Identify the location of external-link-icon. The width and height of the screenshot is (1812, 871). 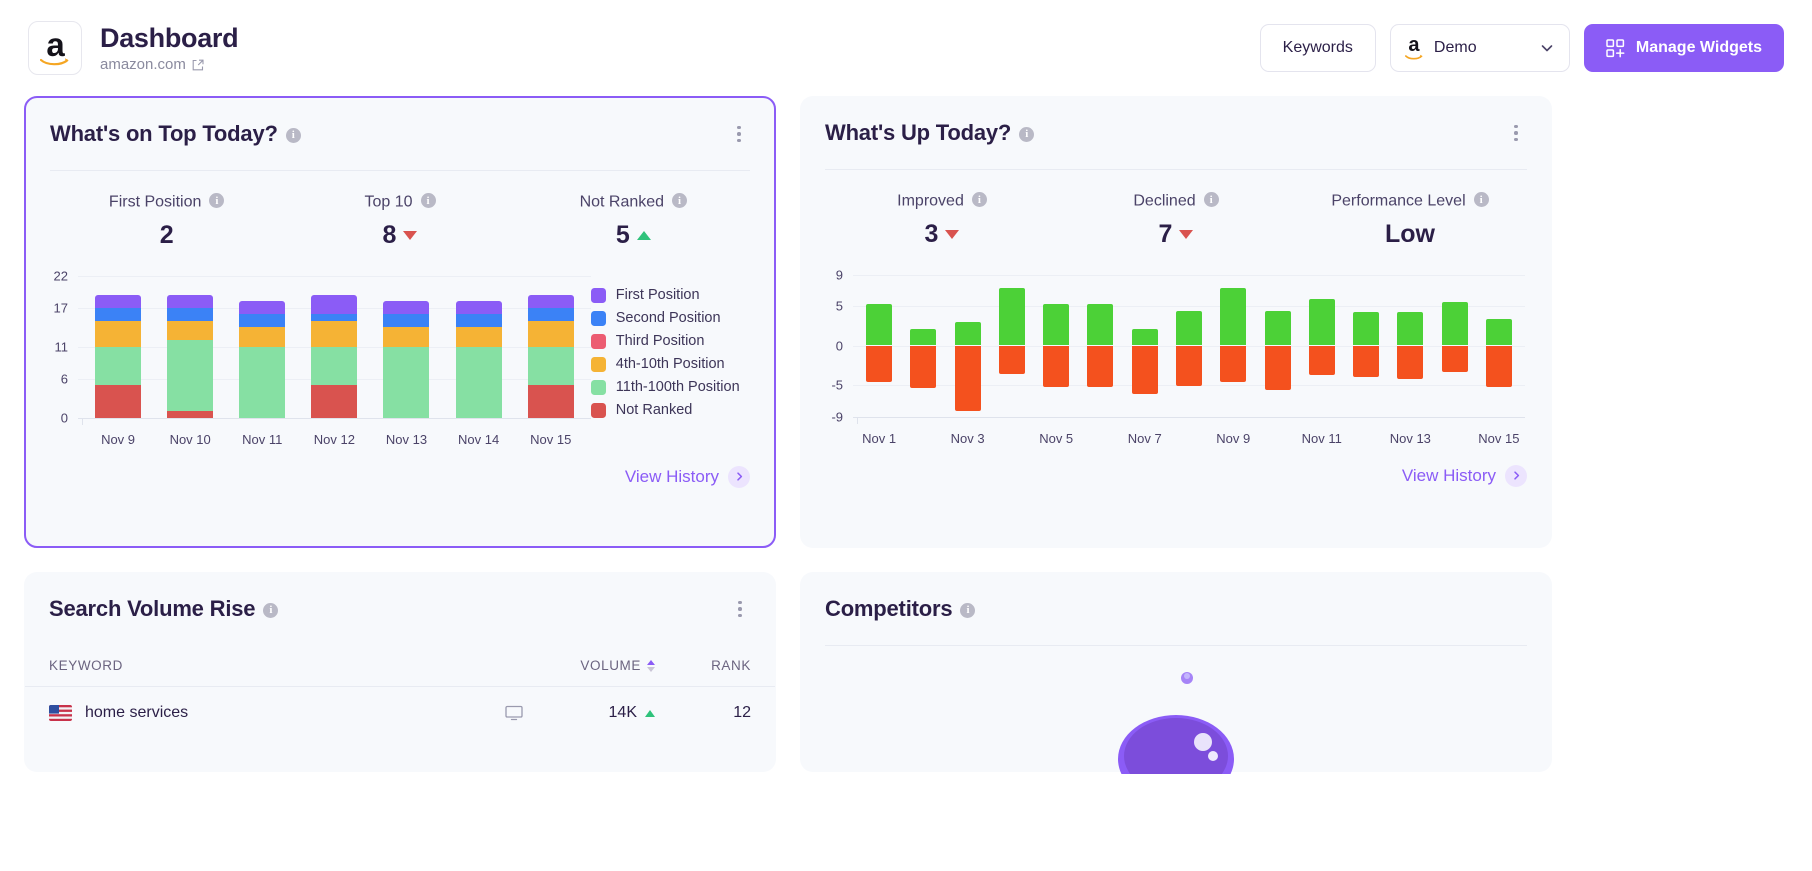
(198, 65).